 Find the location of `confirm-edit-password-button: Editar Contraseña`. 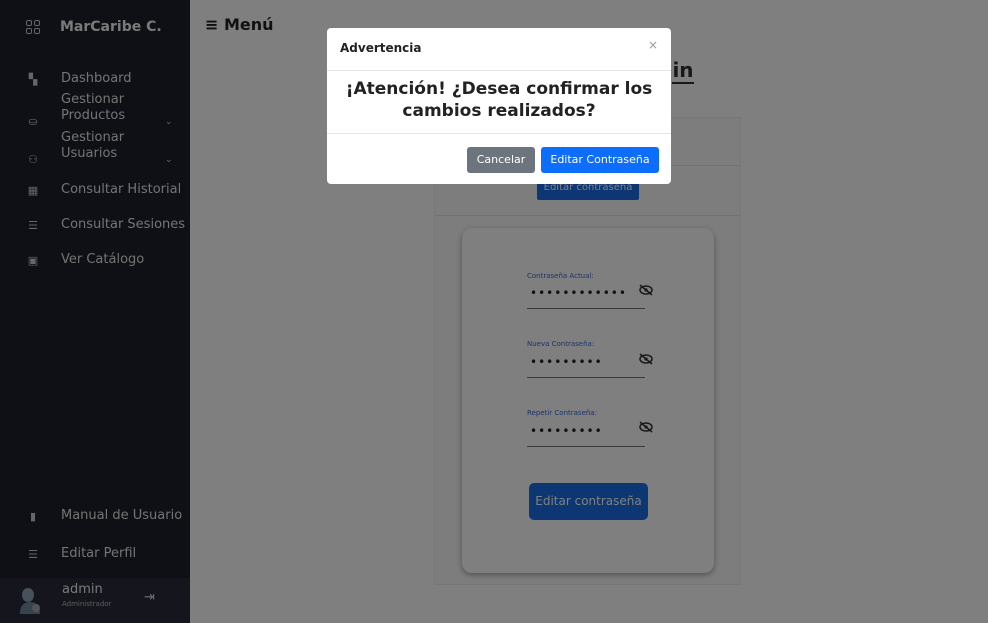

confirm-edit-password-button: Editar Contraseña is located at coordinates (600, 160).